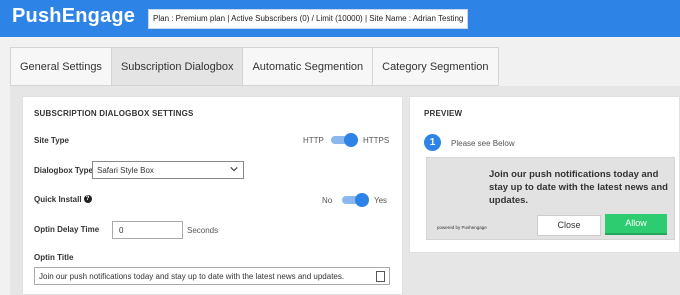  Describe the element at coordinates (61, 66) in the screenshot. I see `tab-general-settings: General Settings` at that location.